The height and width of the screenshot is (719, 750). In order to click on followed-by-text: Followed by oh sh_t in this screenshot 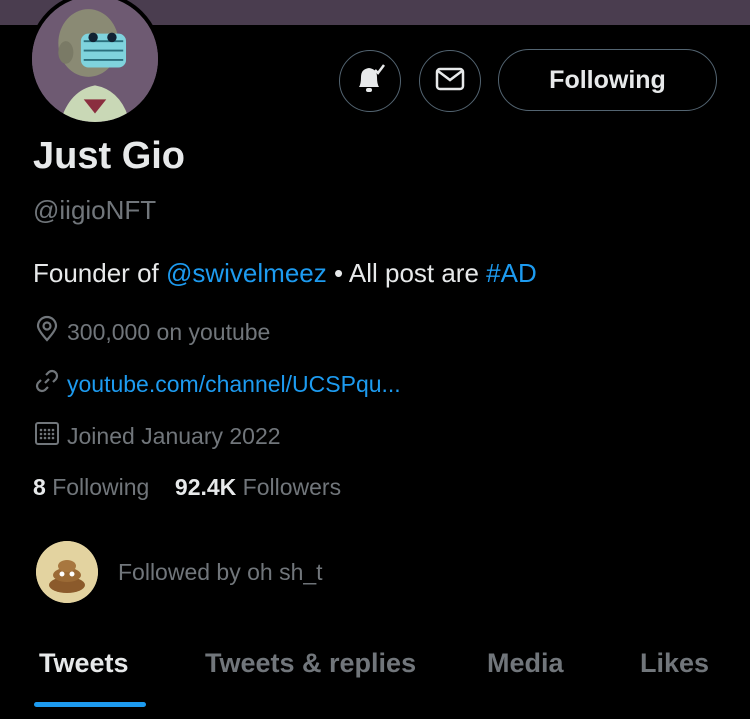, I will do `click(220, 571)`.